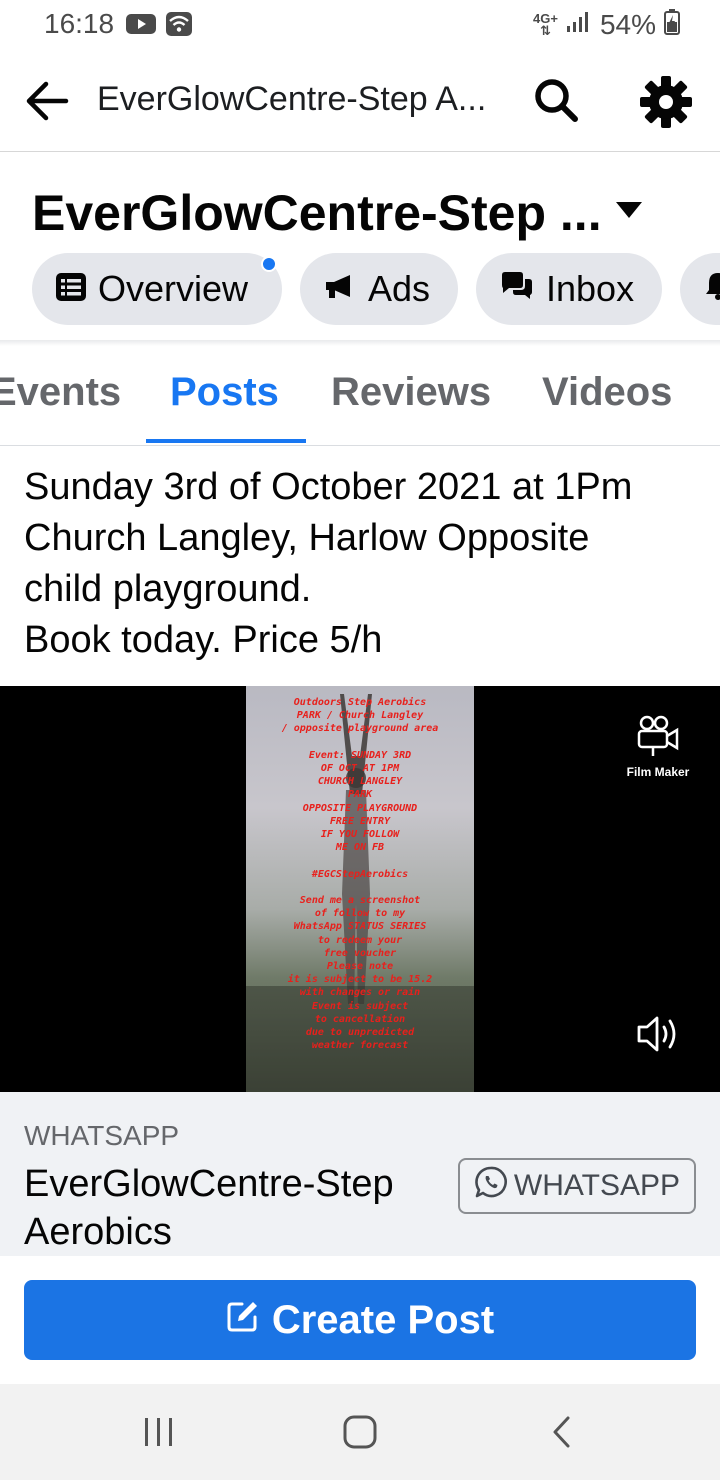 This screenshot has width=720, height=1480. Describe the element at coordinates (360, 835) in the screenshot. I see `video-overlay-line: IF YOU FOLLOW` at that location.